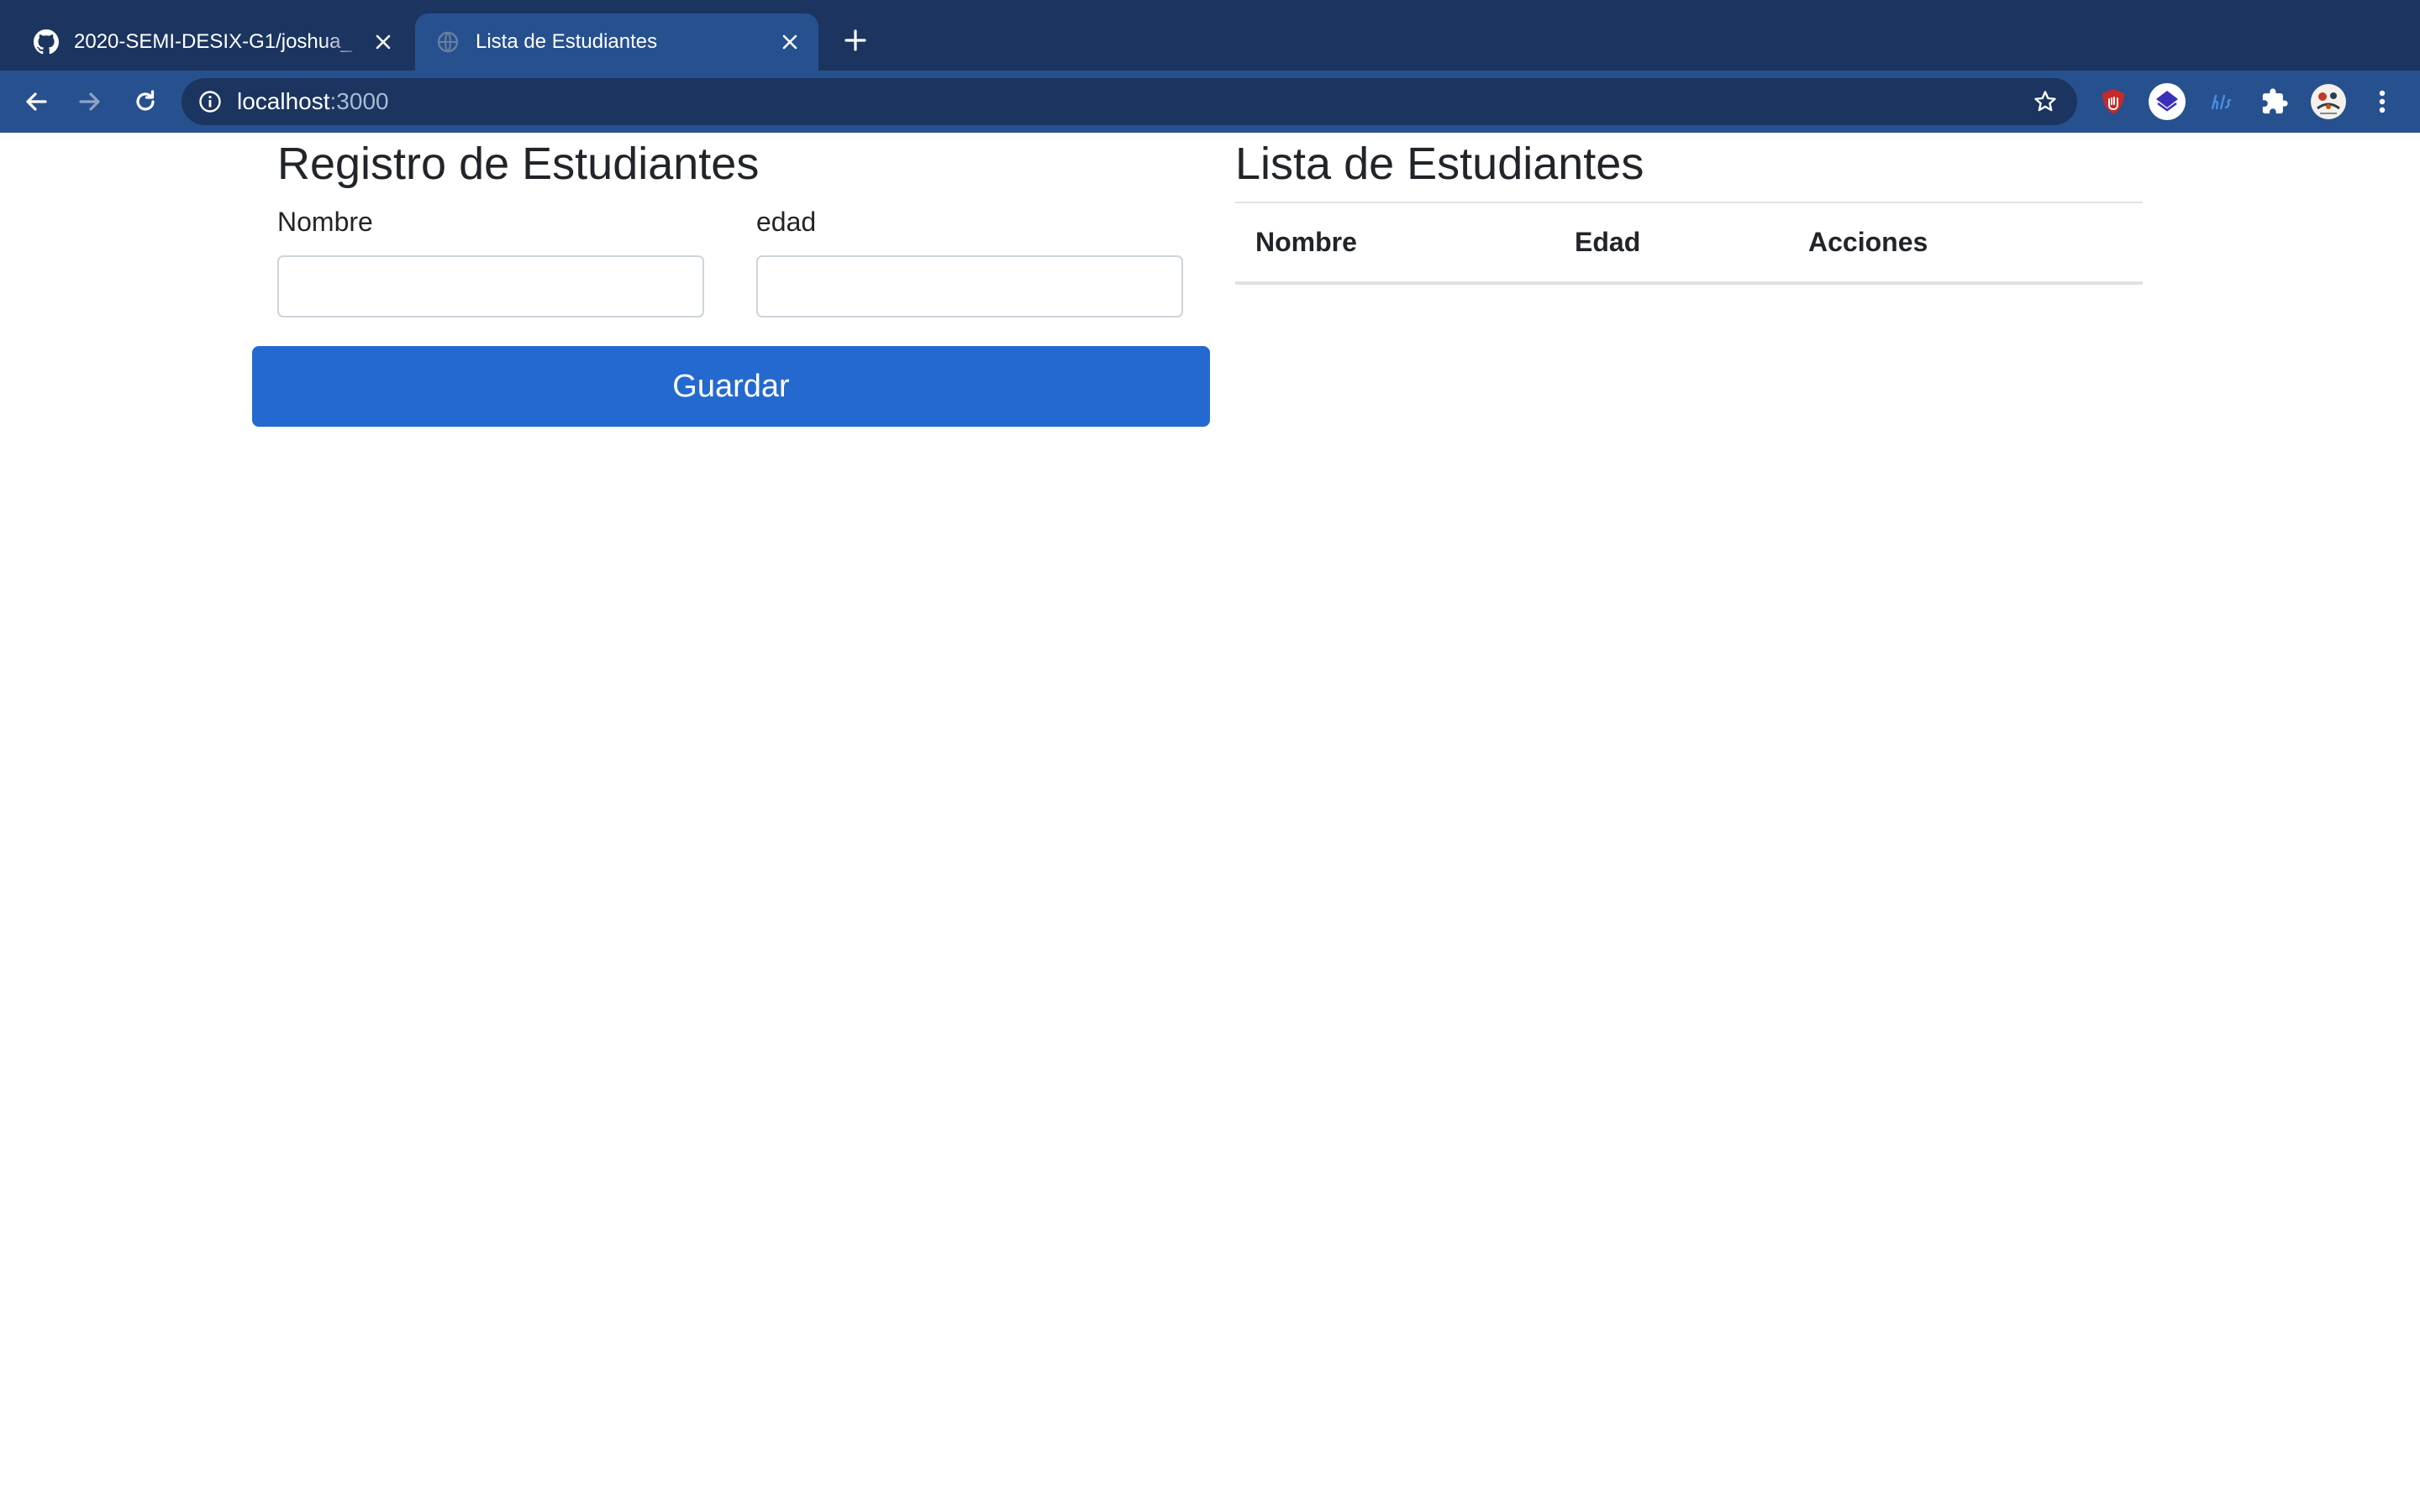 The width and height of the screenshot is (2420, 1512). I want to click on globe-icon, so click(448, 42).